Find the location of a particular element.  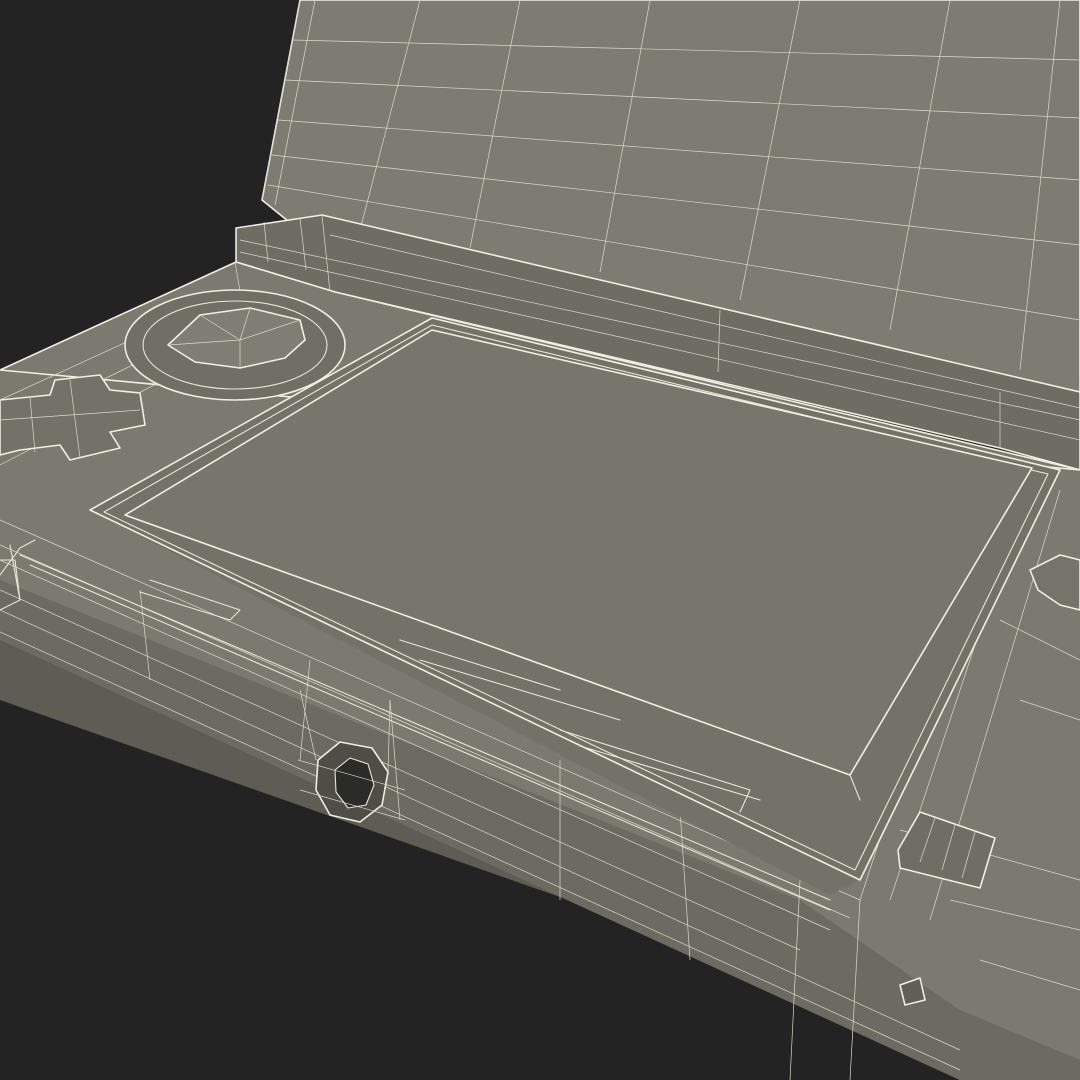

circle-pad is located at coordinates (235, 345).